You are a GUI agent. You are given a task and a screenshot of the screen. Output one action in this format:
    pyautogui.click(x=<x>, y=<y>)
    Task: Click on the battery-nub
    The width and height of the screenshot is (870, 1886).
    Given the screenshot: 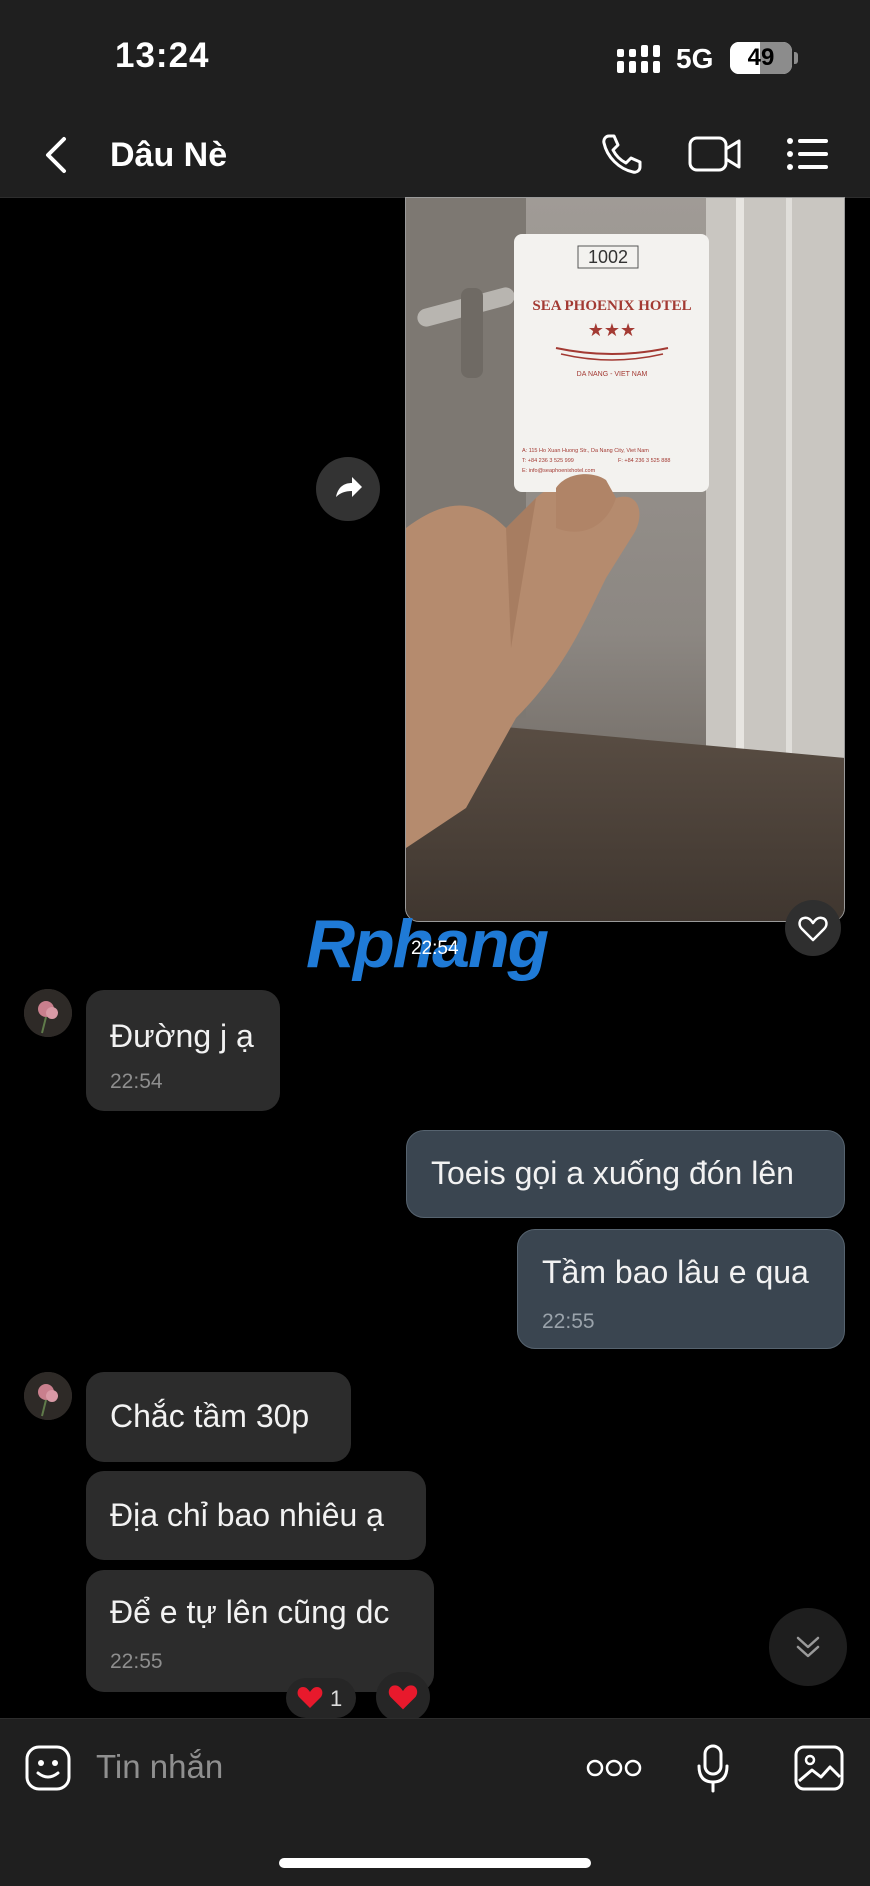 What is the action you would take?
    pyautogui.click(x=796, y=58)
    